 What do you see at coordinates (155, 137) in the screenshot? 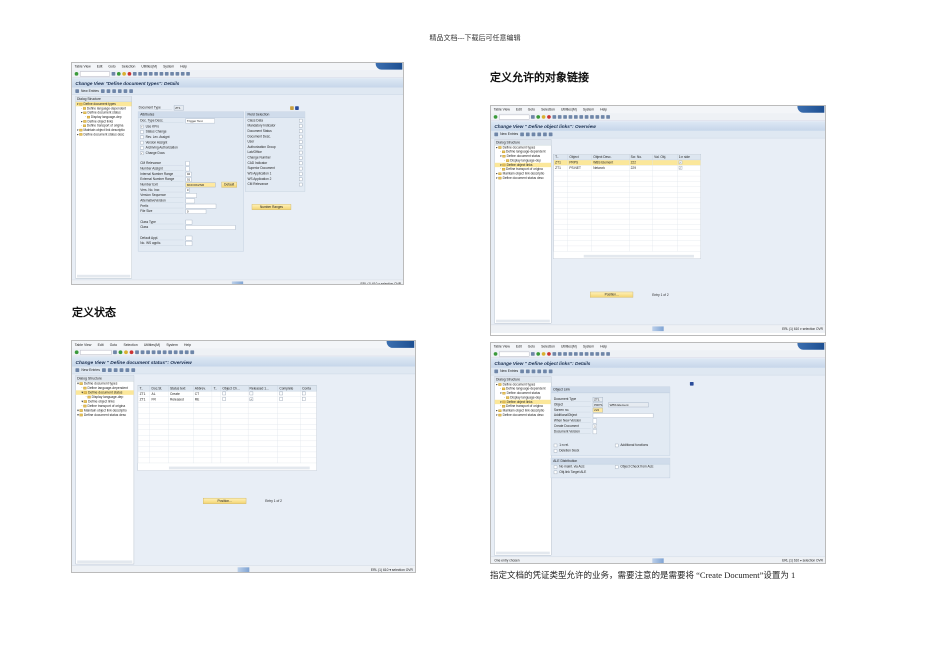
I see `checkbox-row: Rev. Lev. Assignt` at bounding box center [155, 137].